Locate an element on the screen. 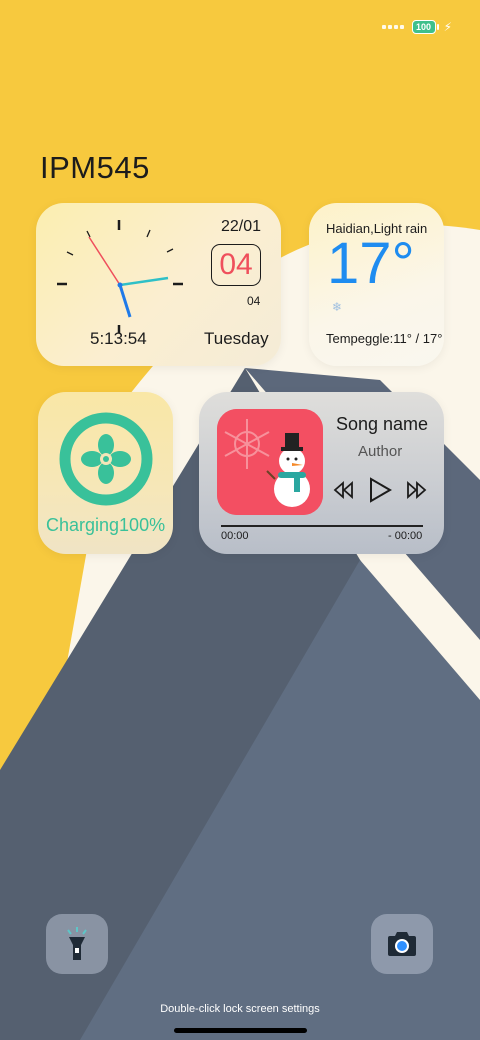 This screenshot has width=480, height=1040. analog-clock is located at coordinates (120, 276).